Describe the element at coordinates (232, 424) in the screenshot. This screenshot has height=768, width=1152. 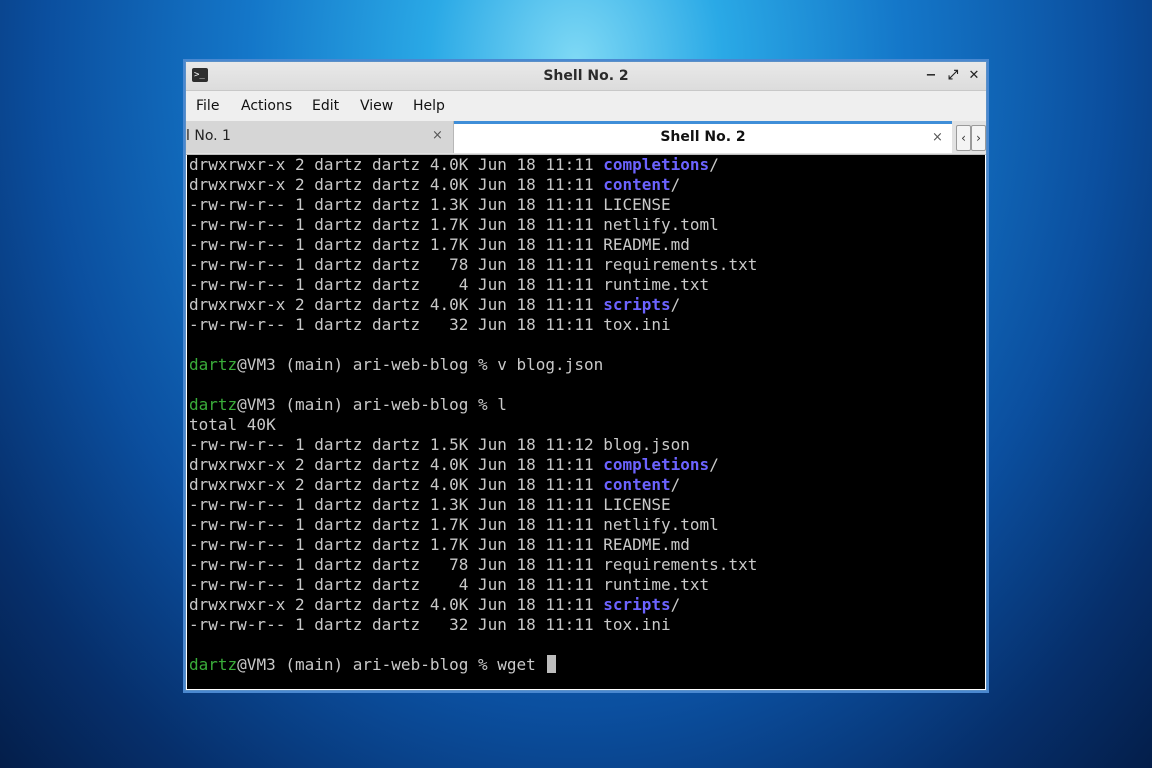
I see `terminal-text: total 40K` at that location.